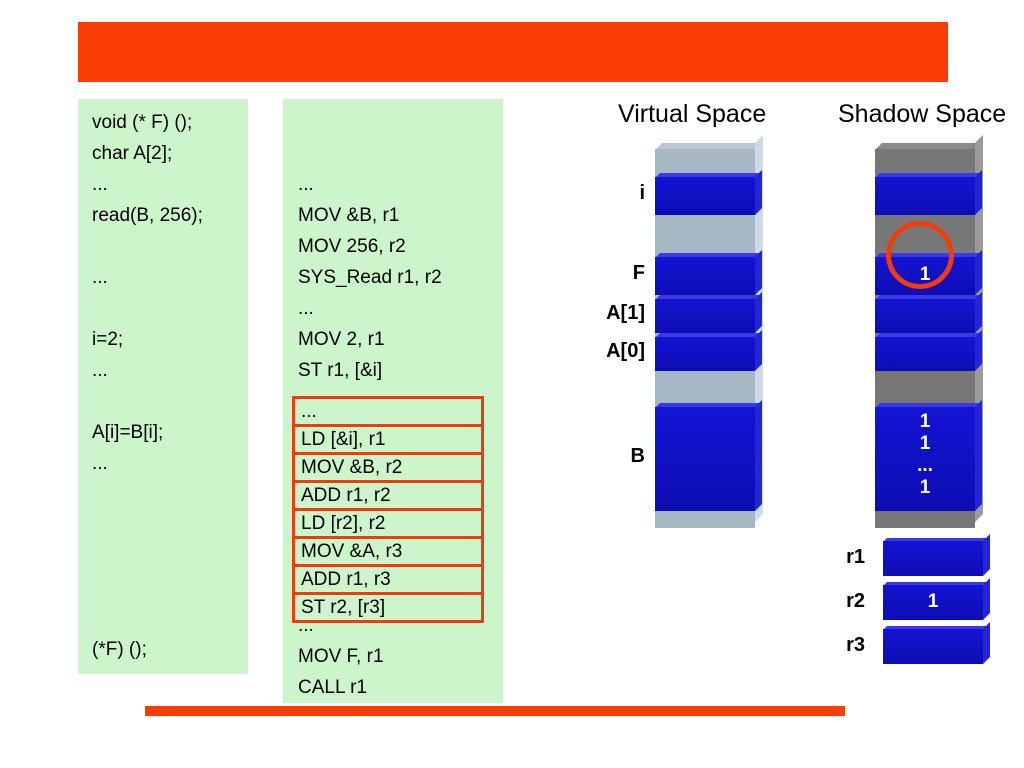 Image resolution: width=1024 pixels, height=768 pixels. I want to click on register-cell-r2: 1, so click(936, 599).